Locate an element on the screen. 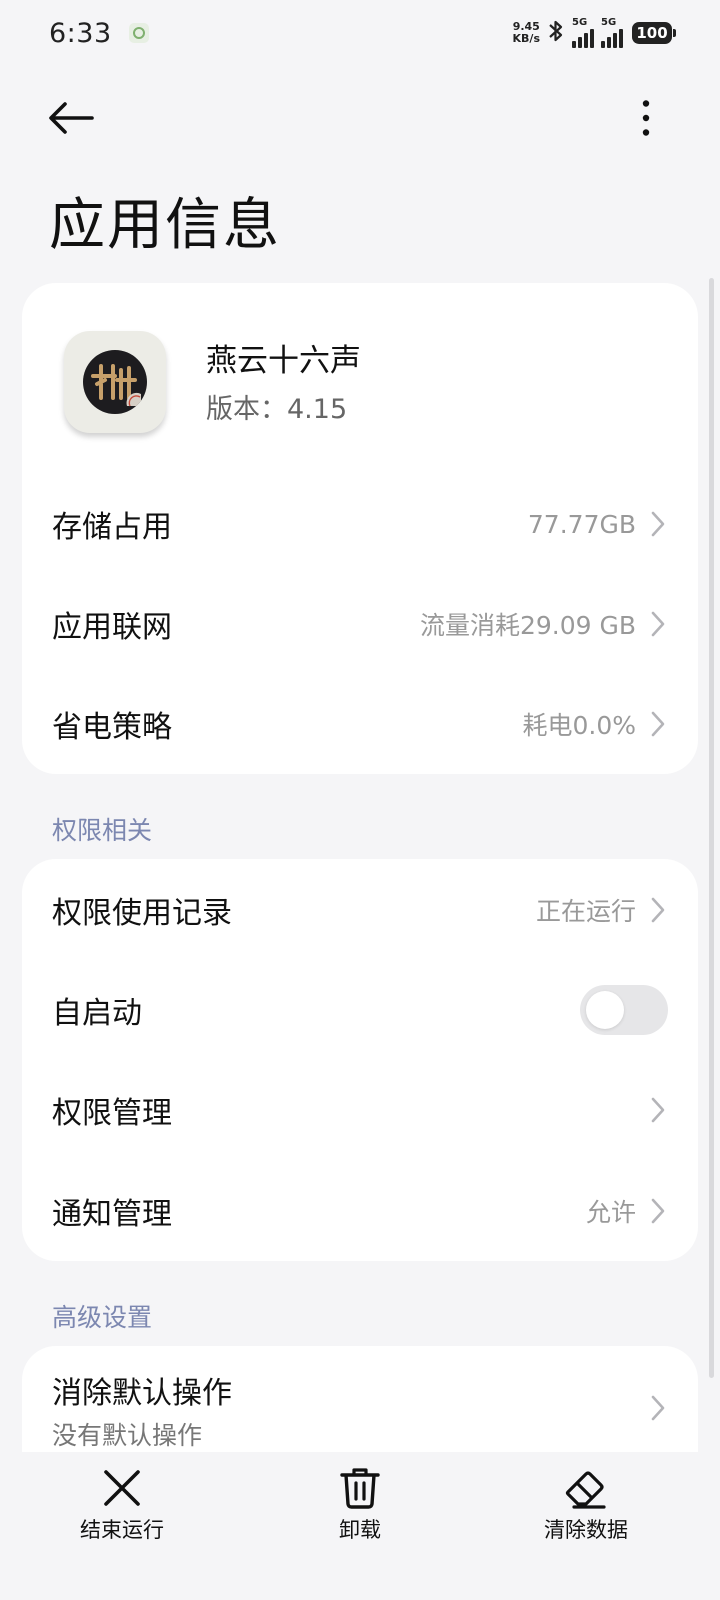  back-button is located at coordinates (71, 118).